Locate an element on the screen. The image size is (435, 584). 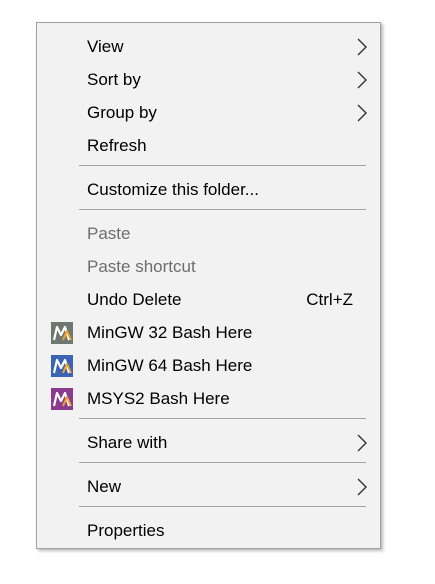
menu-item-label: MinGW 32 Bash Here is located at coordinates (170, 332).